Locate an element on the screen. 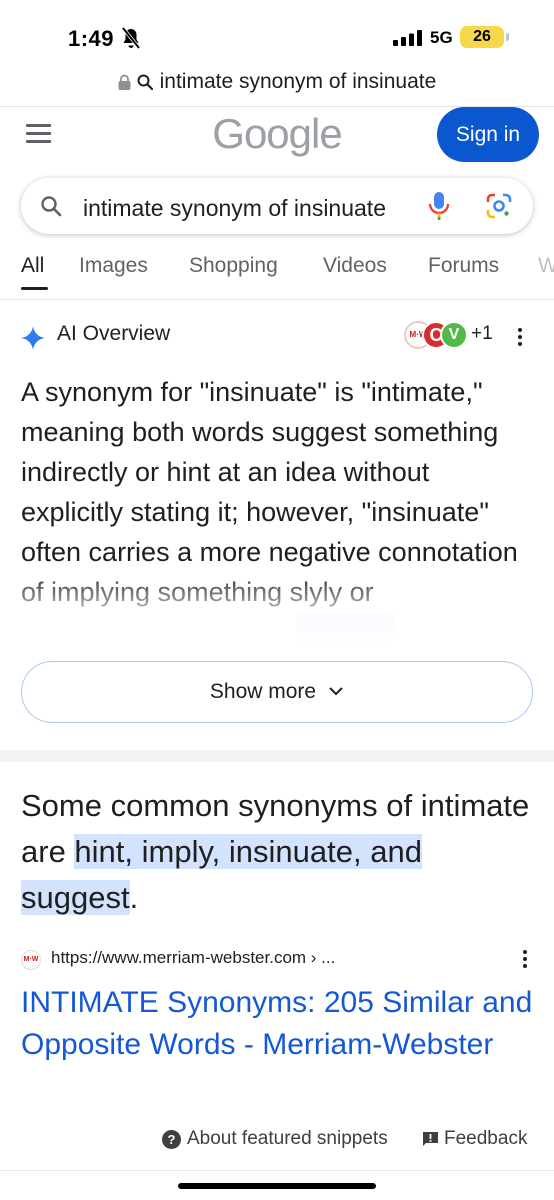  show-more-button: Show more is located at coordinates (277, 692).